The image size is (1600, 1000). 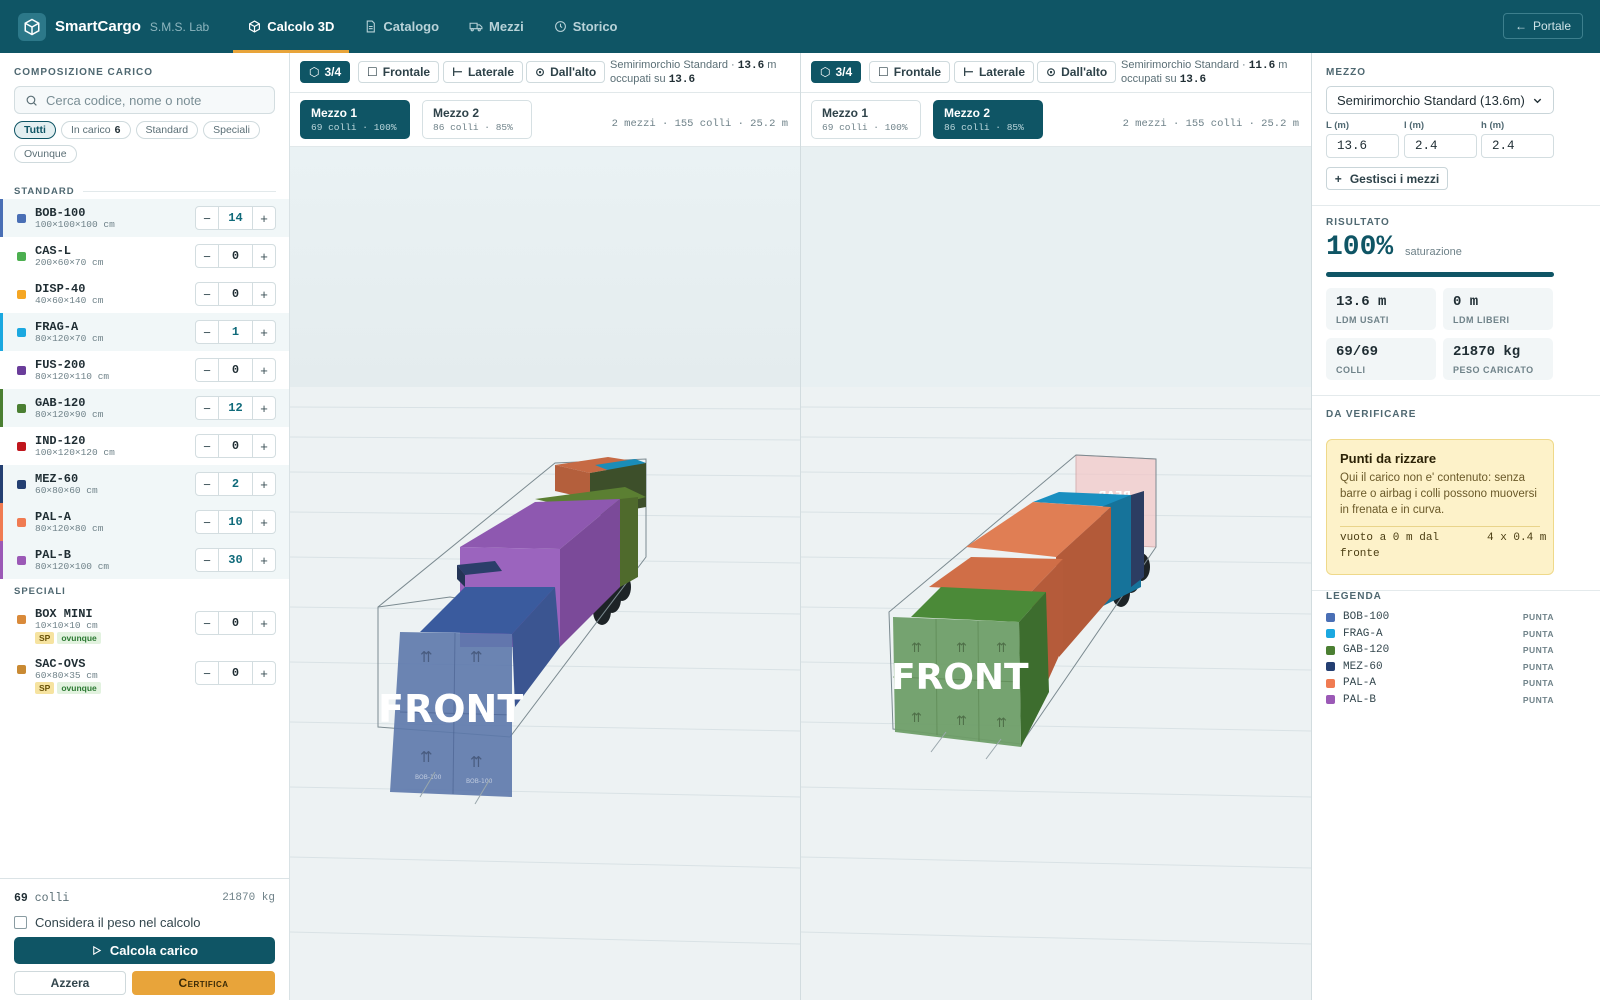 What do you see at coordinates (156, 100) in the screenshot?
I see `search-input` at bounding box center [156, 100].